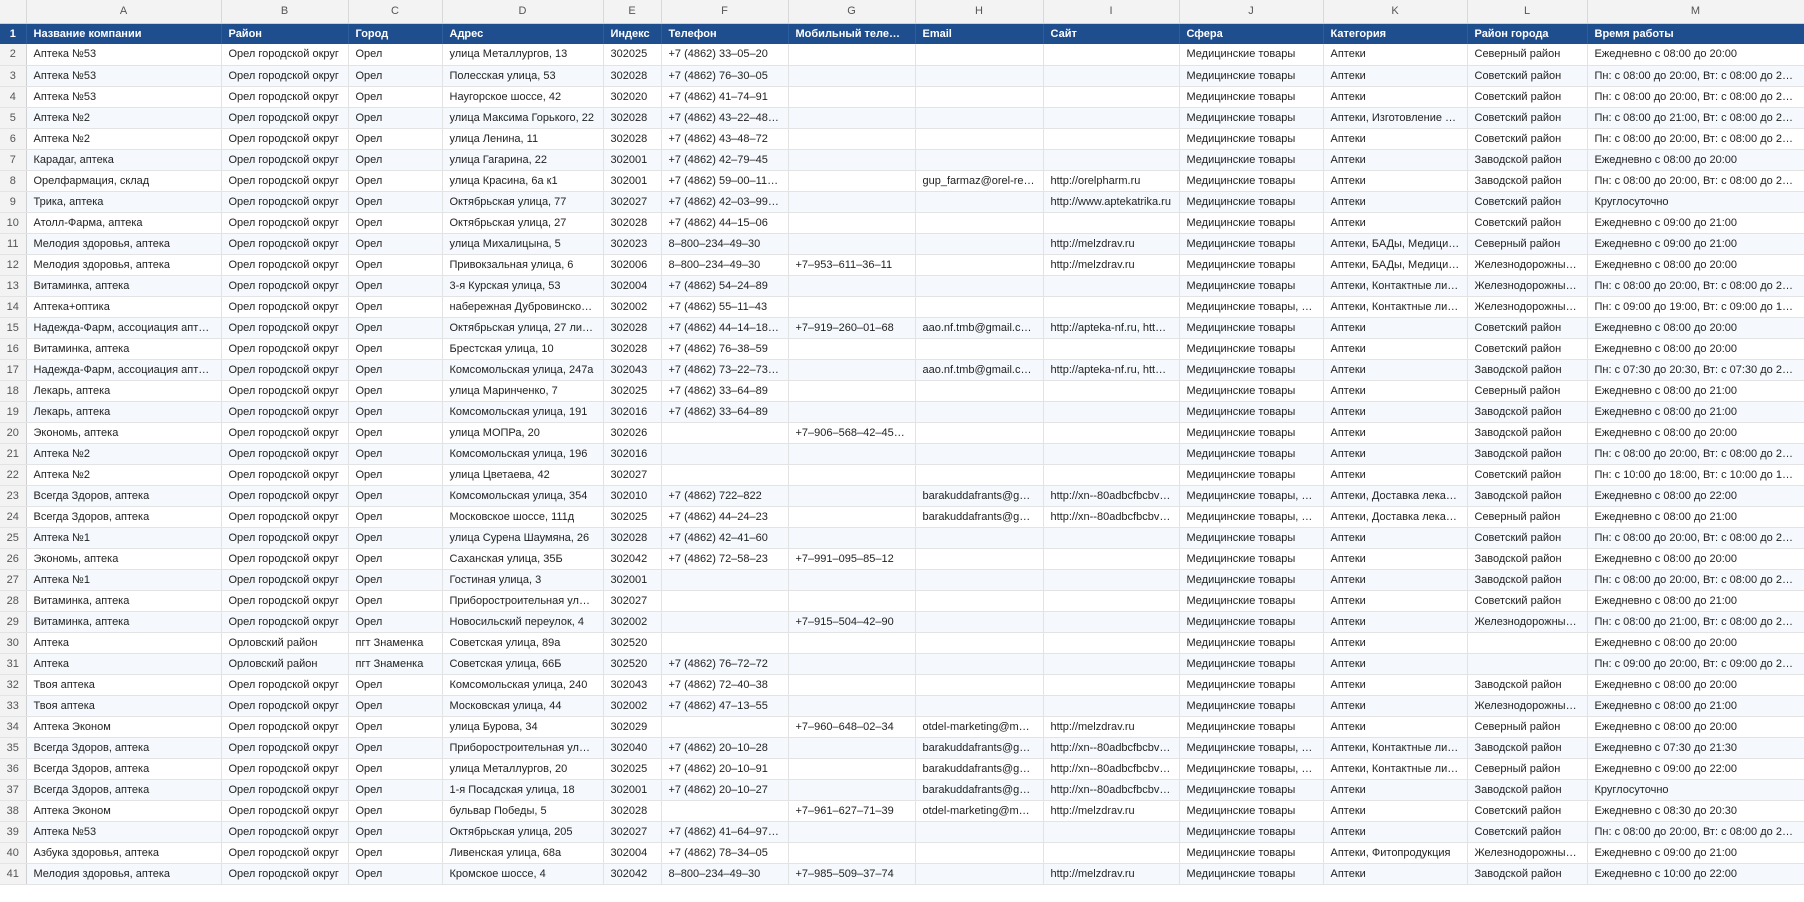 This screenshot has width=1804, height=902. What do you see at coordinates (13, 265) in the screenshot?
I see `row-number: 12` at bounding box center [13, 265].